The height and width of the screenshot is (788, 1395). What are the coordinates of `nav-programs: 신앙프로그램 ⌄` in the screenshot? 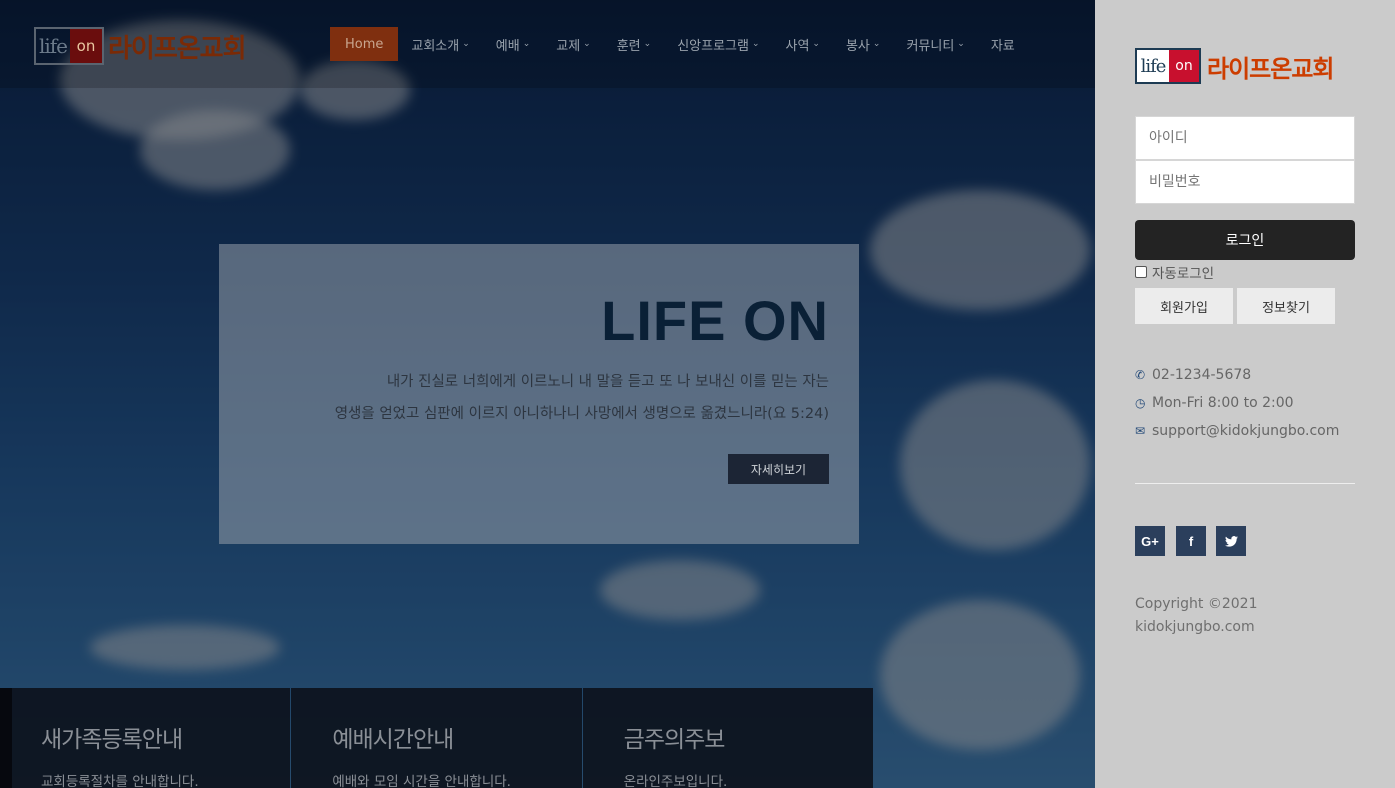 It's located at (718, 44).